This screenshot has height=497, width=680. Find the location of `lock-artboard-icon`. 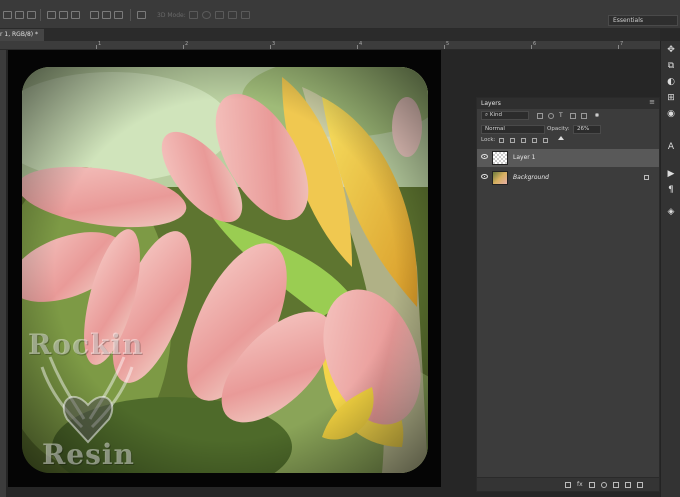

lock-artboard-icon is located at coordinates (534, 140).